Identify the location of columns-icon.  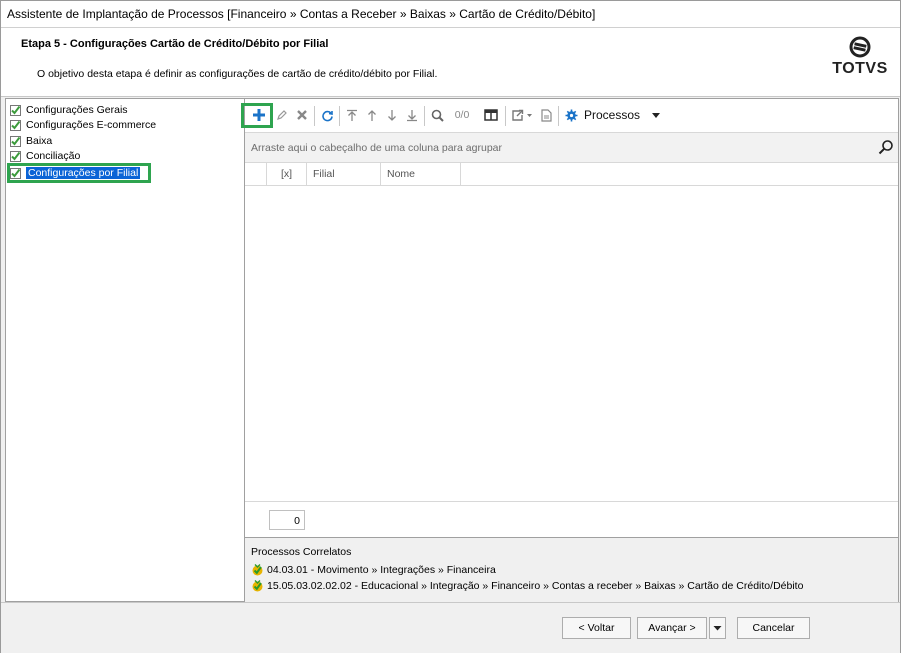
(491, 115).